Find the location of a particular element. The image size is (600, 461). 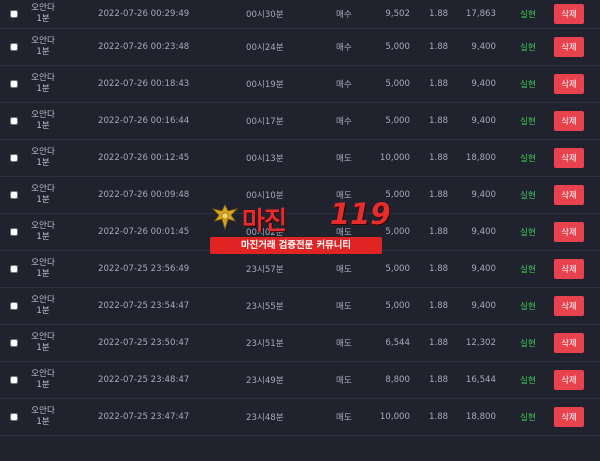

bet-datetime: 2022-07-26 00:29:49 is located at coordinates (144, 14).